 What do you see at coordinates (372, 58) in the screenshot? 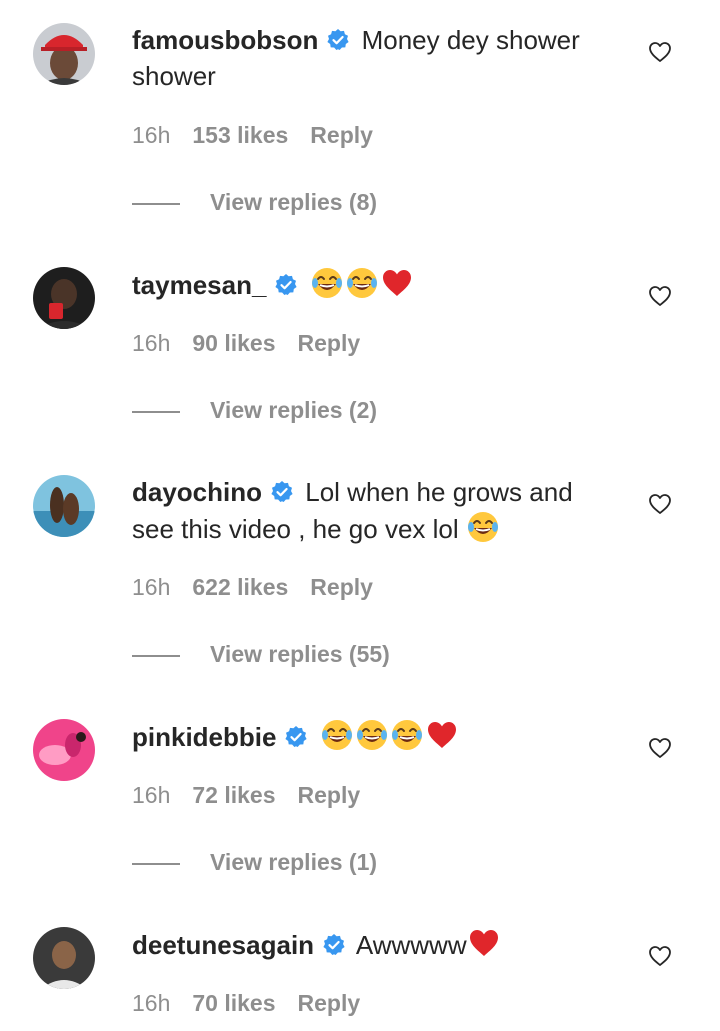
I see `comment-body: famousbobson Money dey shower shower` at bounding box center [372, 58].